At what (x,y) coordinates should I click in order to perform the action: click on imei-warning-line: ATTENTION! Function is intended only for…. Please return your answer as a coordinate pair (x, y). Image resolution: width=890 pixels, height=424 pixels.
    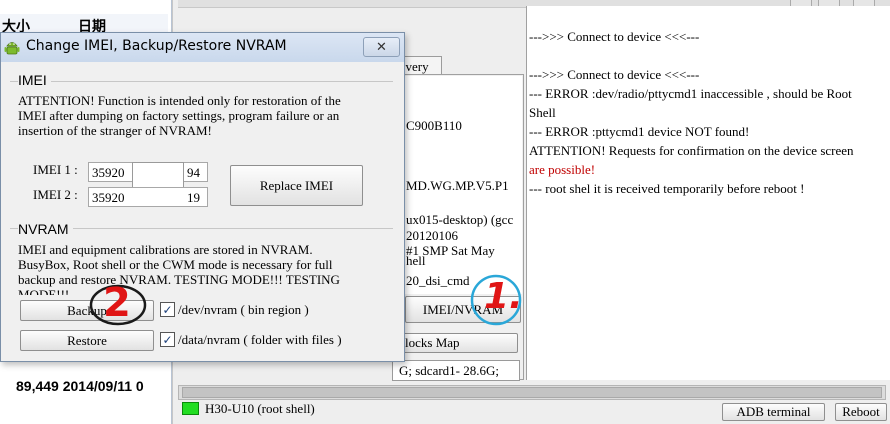
    Looking at the image, I should click on (179, 100).